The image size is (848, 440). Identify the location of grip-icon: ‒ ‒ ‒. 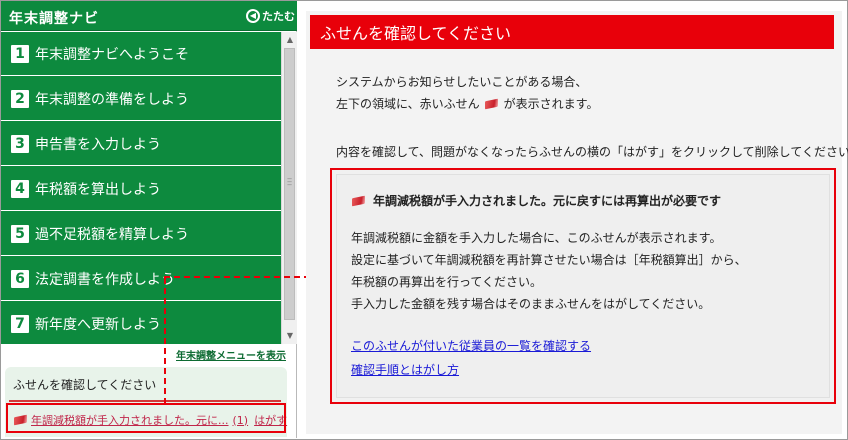
(290, 181).